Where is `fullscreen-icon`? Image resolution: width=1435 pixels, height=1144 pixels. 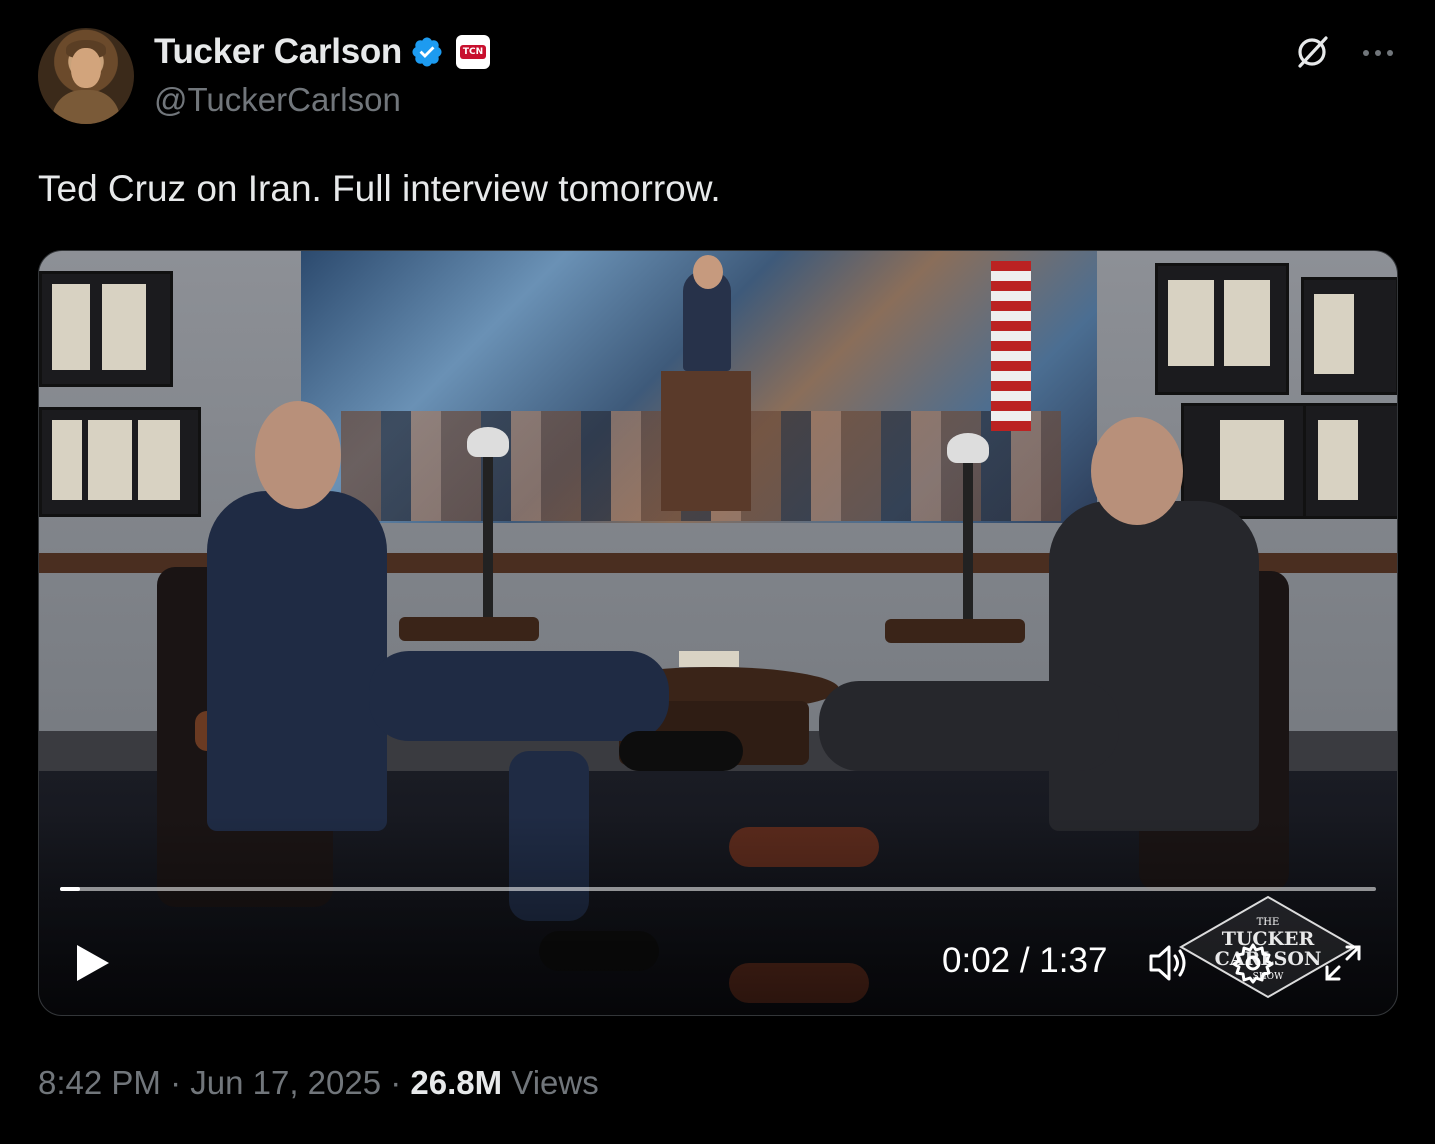 fullscreen-icon is located at coordinates (1343, 963).